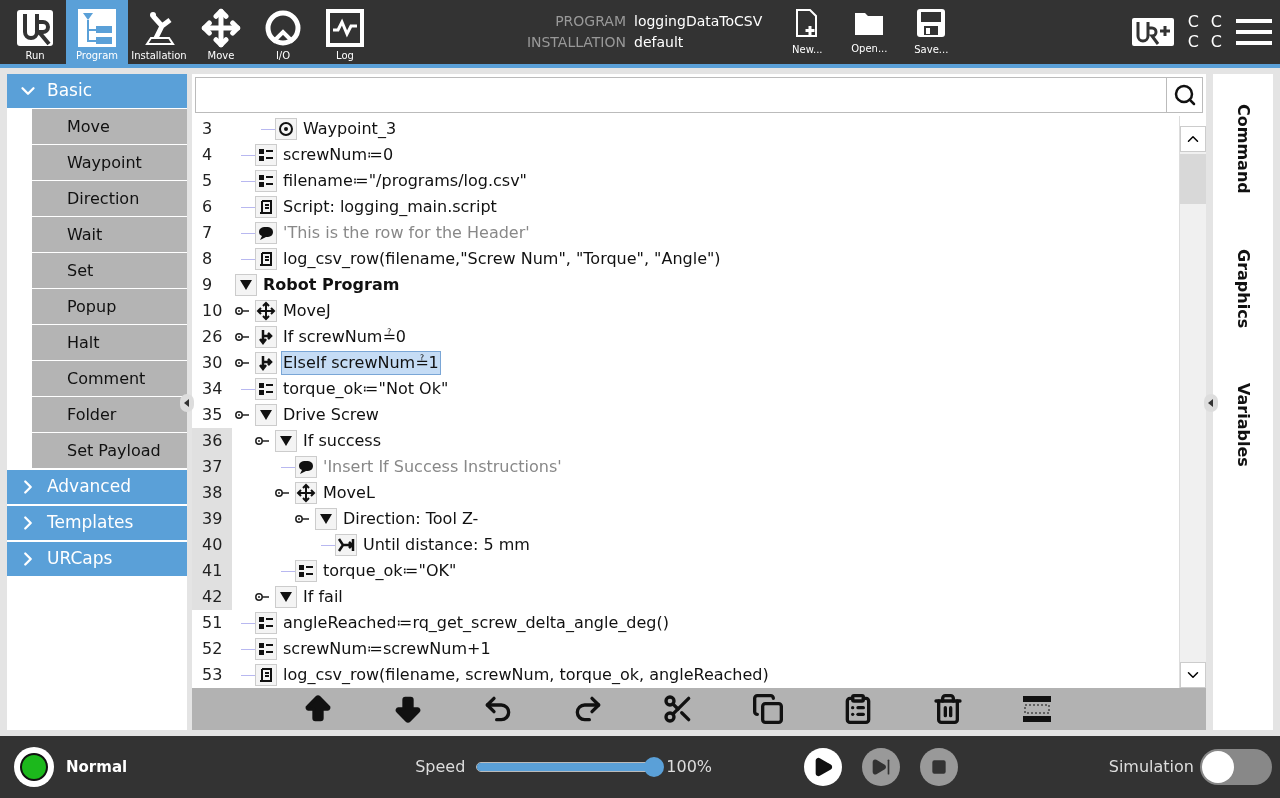 The image size is (1280, 798). Describe the element at coordinates (307, 311) in the screenshot. I see `program-node: MoveJ` at that location.